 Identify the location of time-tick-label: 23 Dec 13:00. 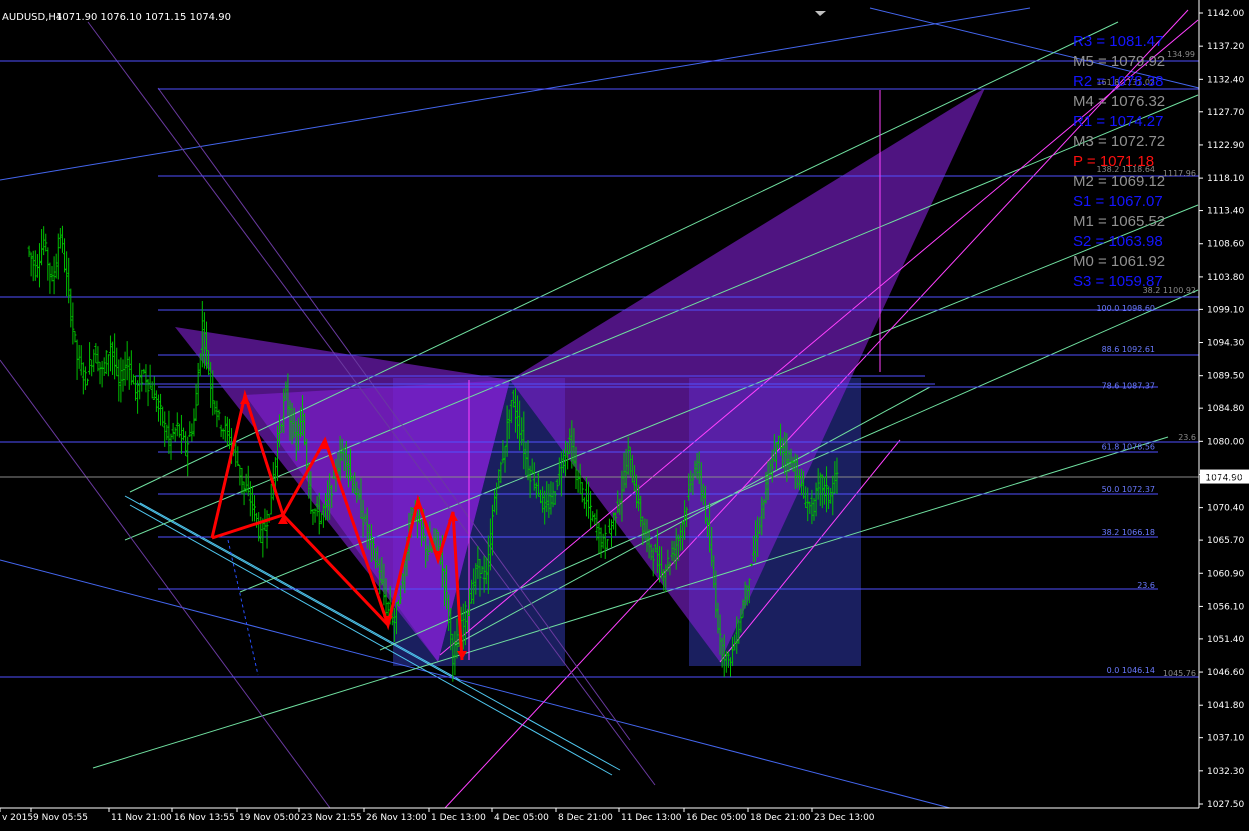
(844, 818).